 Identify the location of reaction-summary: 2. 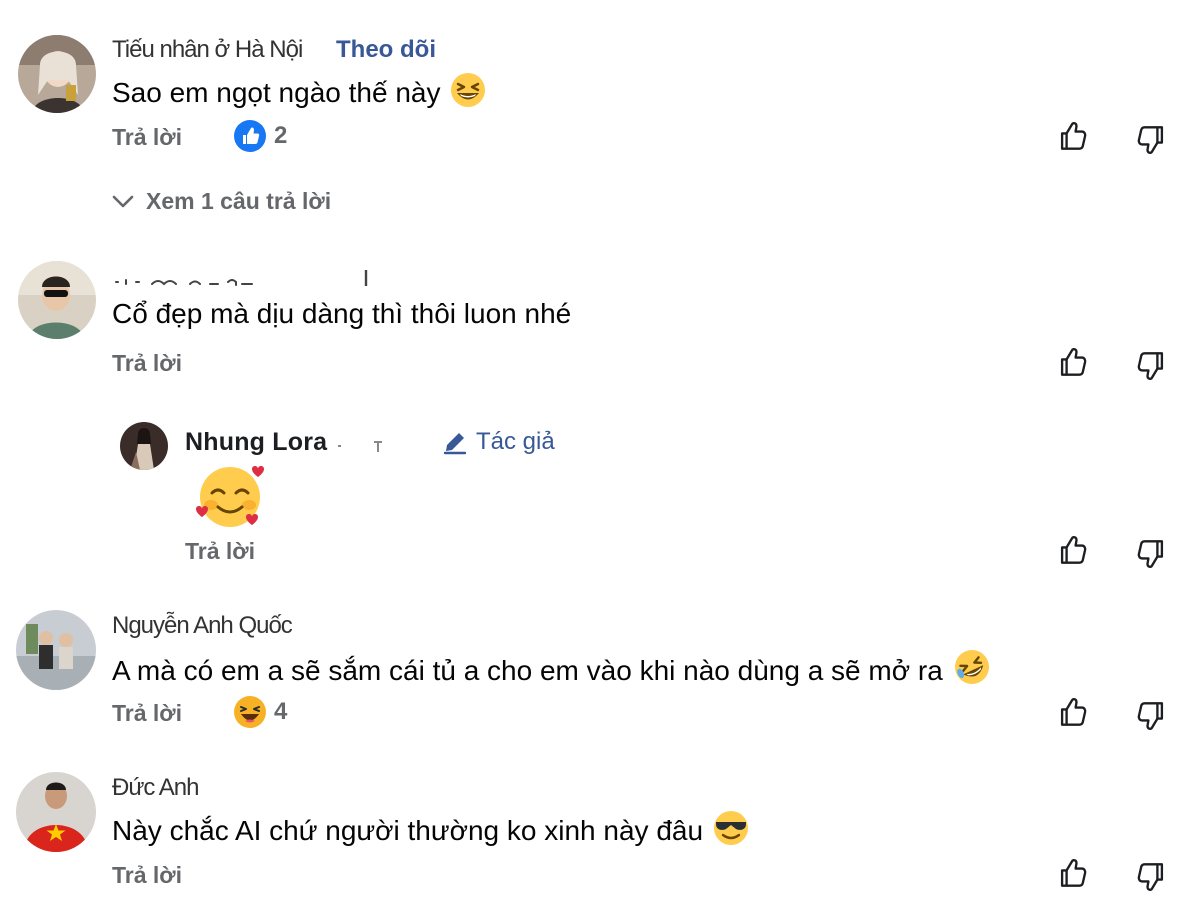
(260, 136).